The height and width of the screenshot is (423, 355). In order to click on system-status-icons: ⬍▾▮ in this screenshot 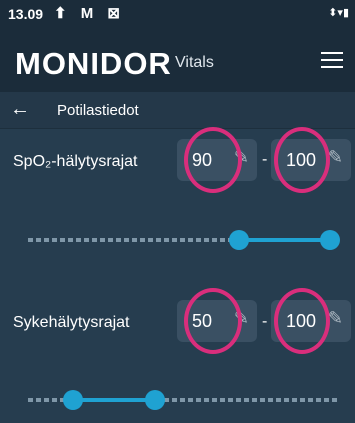, I will do `click(338, 13)`.